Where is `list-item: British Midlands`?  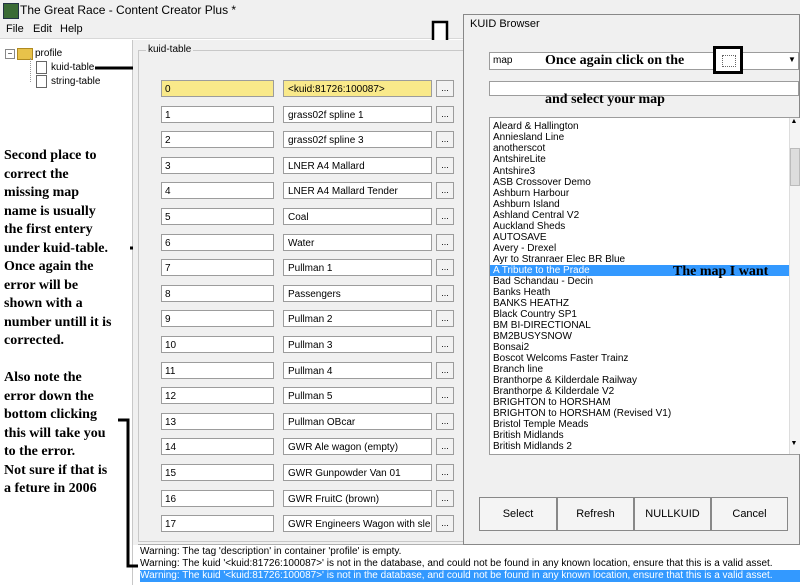 list-item: British Midlands is located at coordinates (528, 435).